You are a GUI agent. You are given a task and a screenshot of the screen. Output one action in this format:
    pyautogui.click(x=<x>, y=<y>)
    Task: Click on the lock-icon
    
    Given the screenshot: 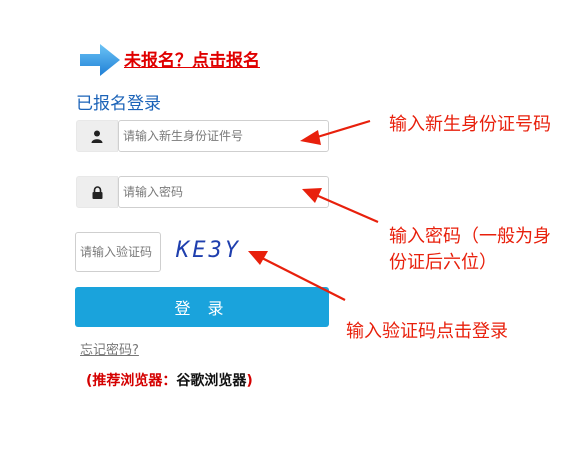 What is the action you would take?
    pyautogui.click(x=97, y=192)
    